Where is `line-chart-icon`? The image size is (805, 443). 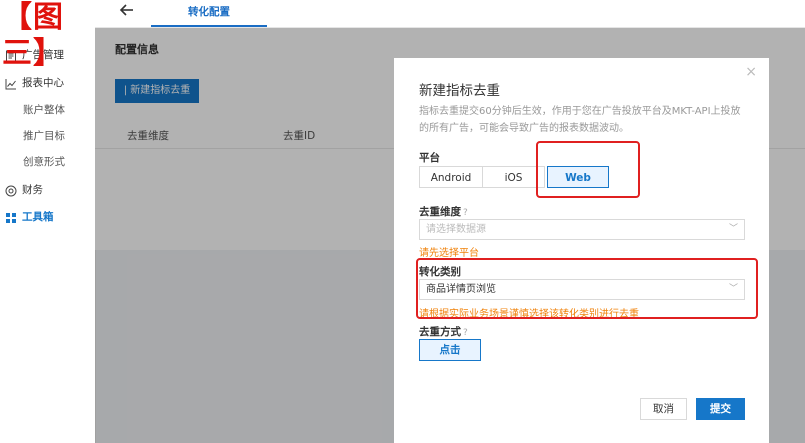
line-chart-icon is located at coordinates (11, 83).